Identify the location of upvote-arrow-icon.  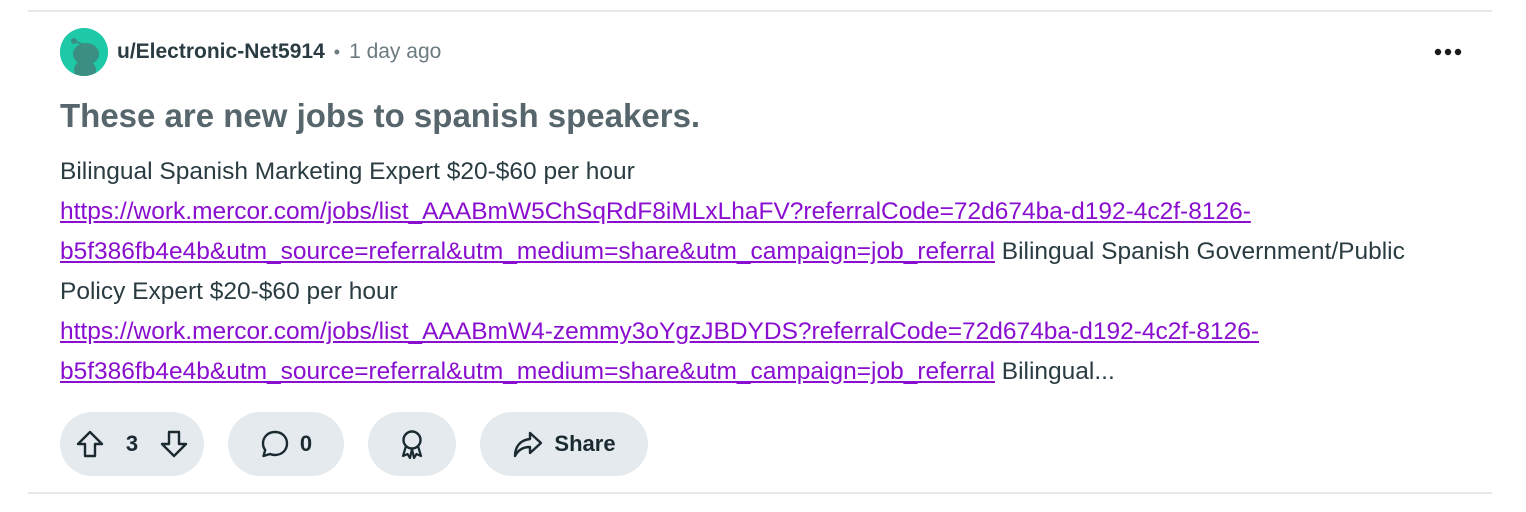
(90, 444).